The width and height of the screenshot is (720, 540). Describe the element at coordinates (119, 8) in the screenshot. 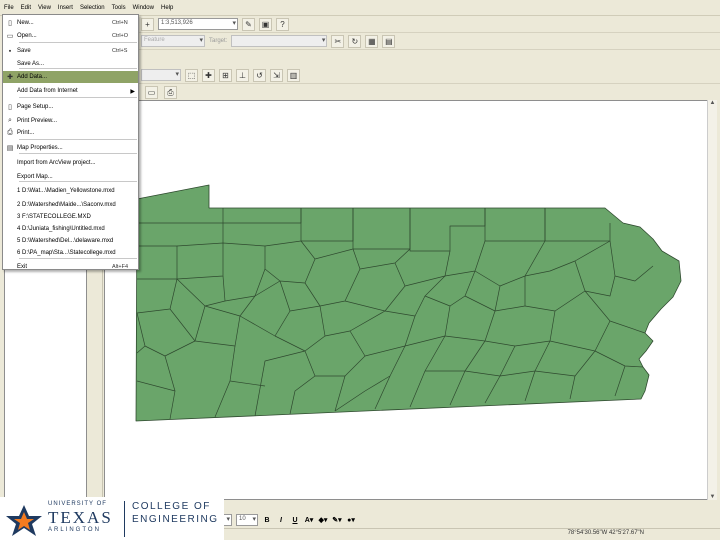

I see `menu-tools: Tools` at that location.